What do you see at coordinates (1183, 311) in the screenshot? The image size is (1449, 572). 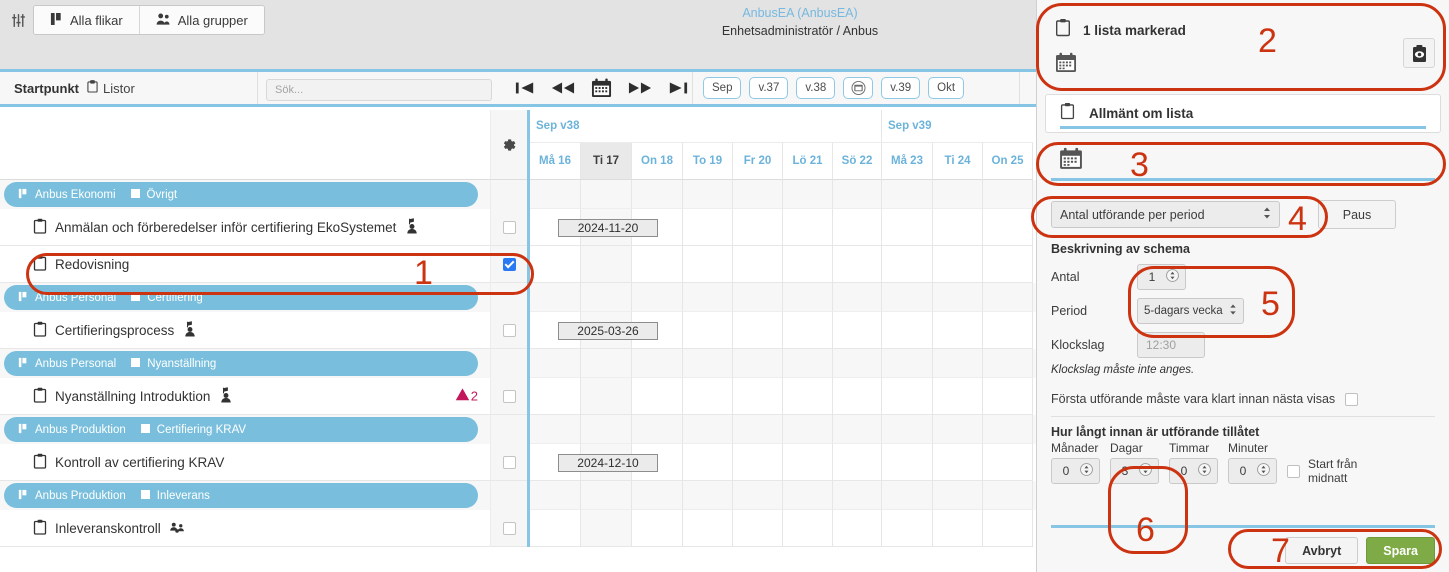 I see `period-value: 5-dagars vecka` at bounding box center [1183, 311].